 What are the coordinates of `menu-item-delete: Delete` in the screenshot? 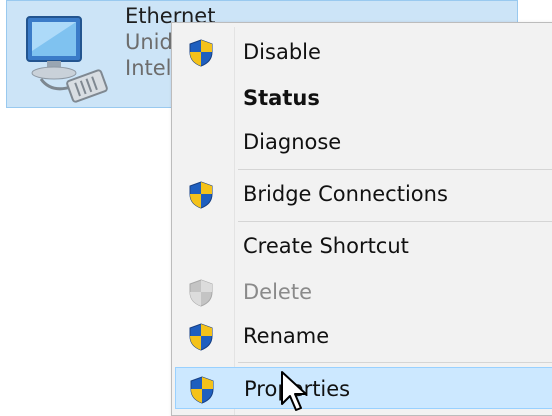 It's located at (363, 292).